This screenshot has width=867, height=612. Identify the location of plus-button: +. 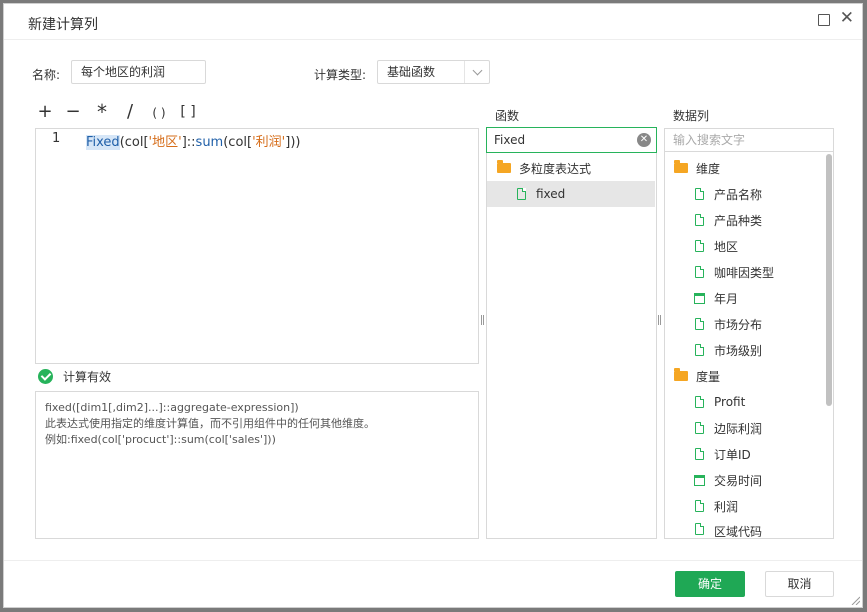
(45, 113).